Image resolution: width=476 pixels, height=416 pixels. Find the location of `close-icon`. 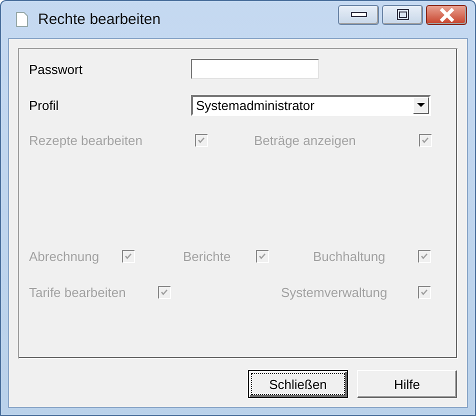

close-icon is located at coordinates (446, 15).